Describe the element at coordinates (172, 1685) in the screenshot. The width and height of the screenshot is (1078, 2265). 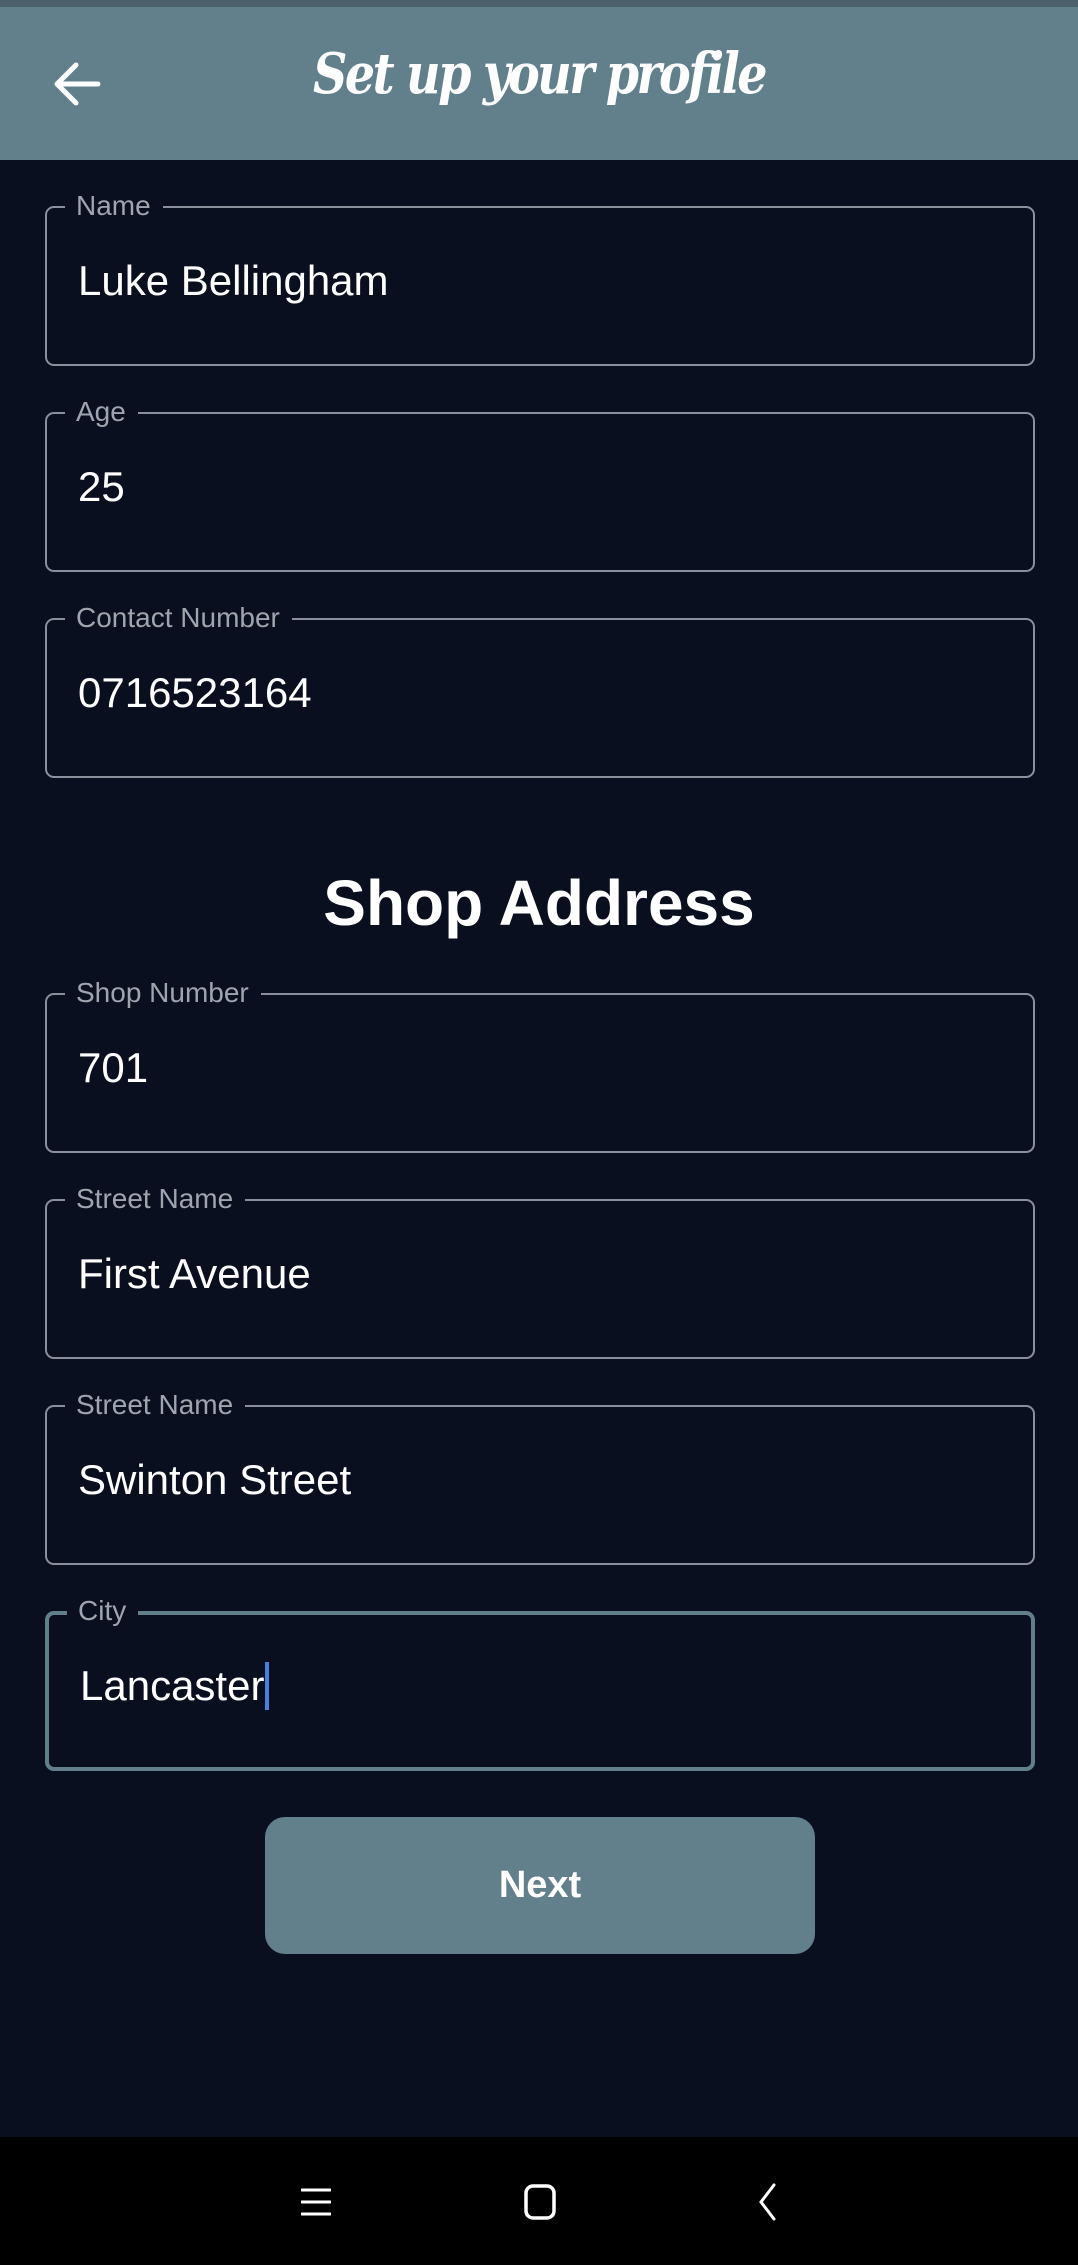
I see `city-value: Lancaster` at that location.